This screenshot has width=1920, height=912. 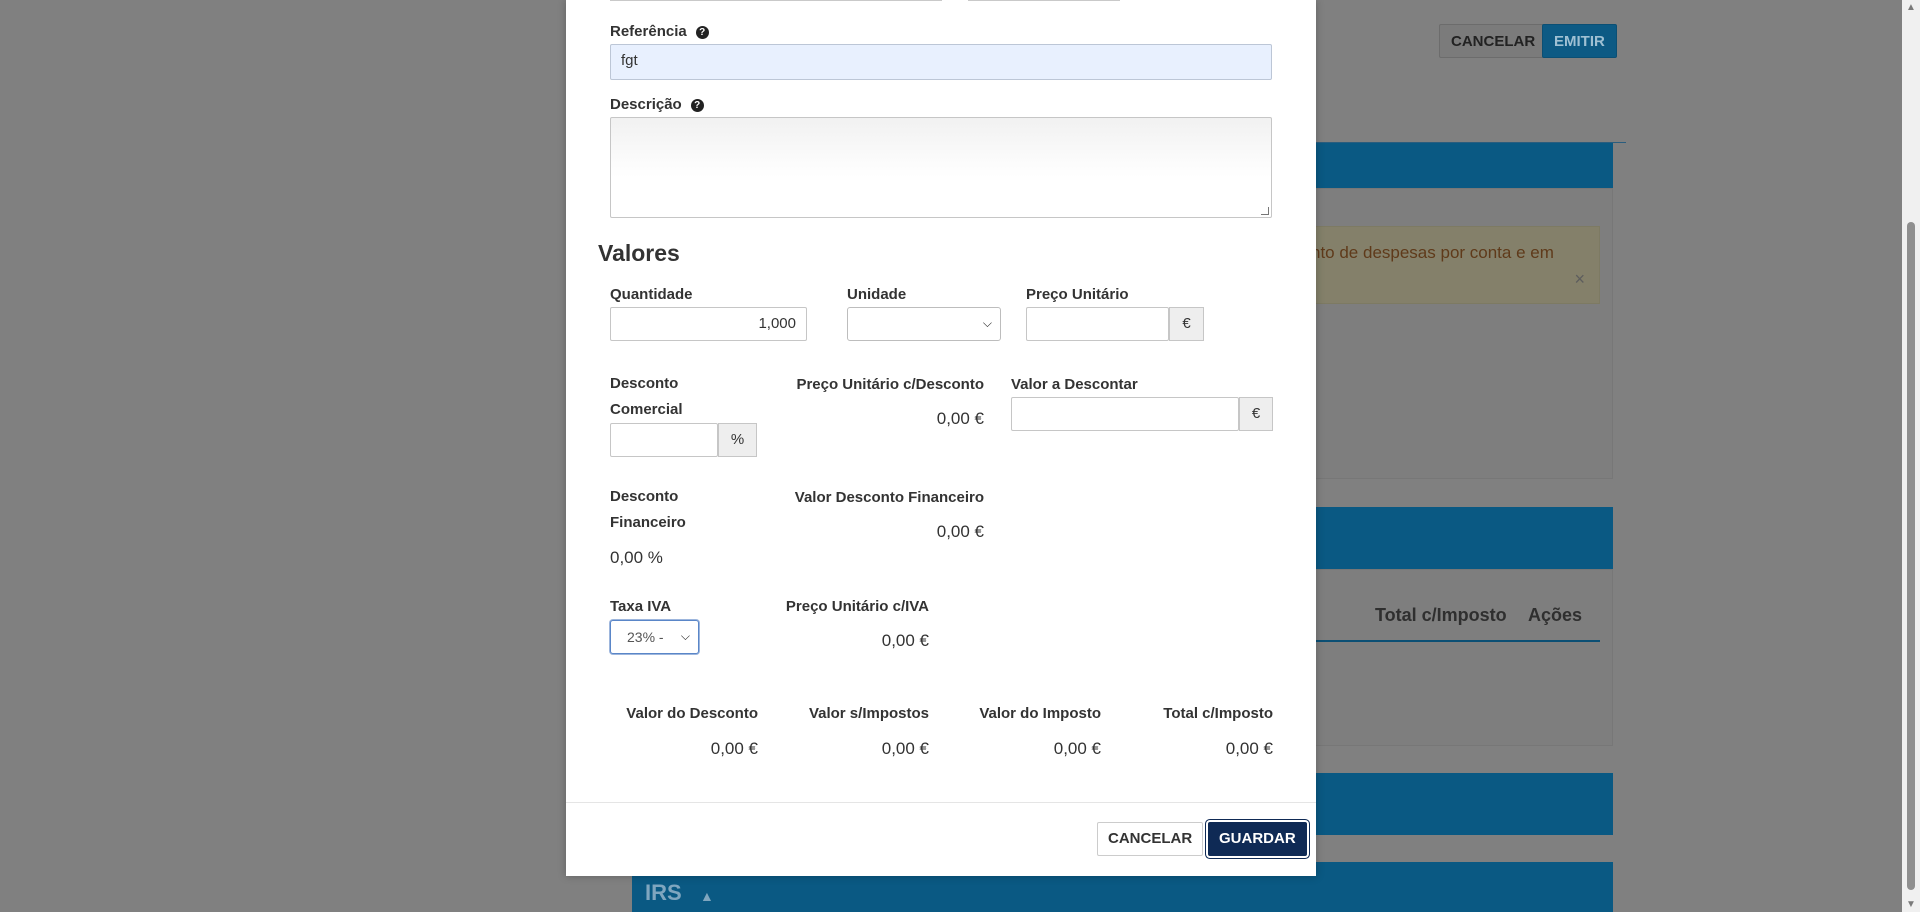 What do you see at coordinates (692, 713) in the screenshot?
I see `valor-desconto-label: Valor do Desconto` at bounding box center [692, 713].